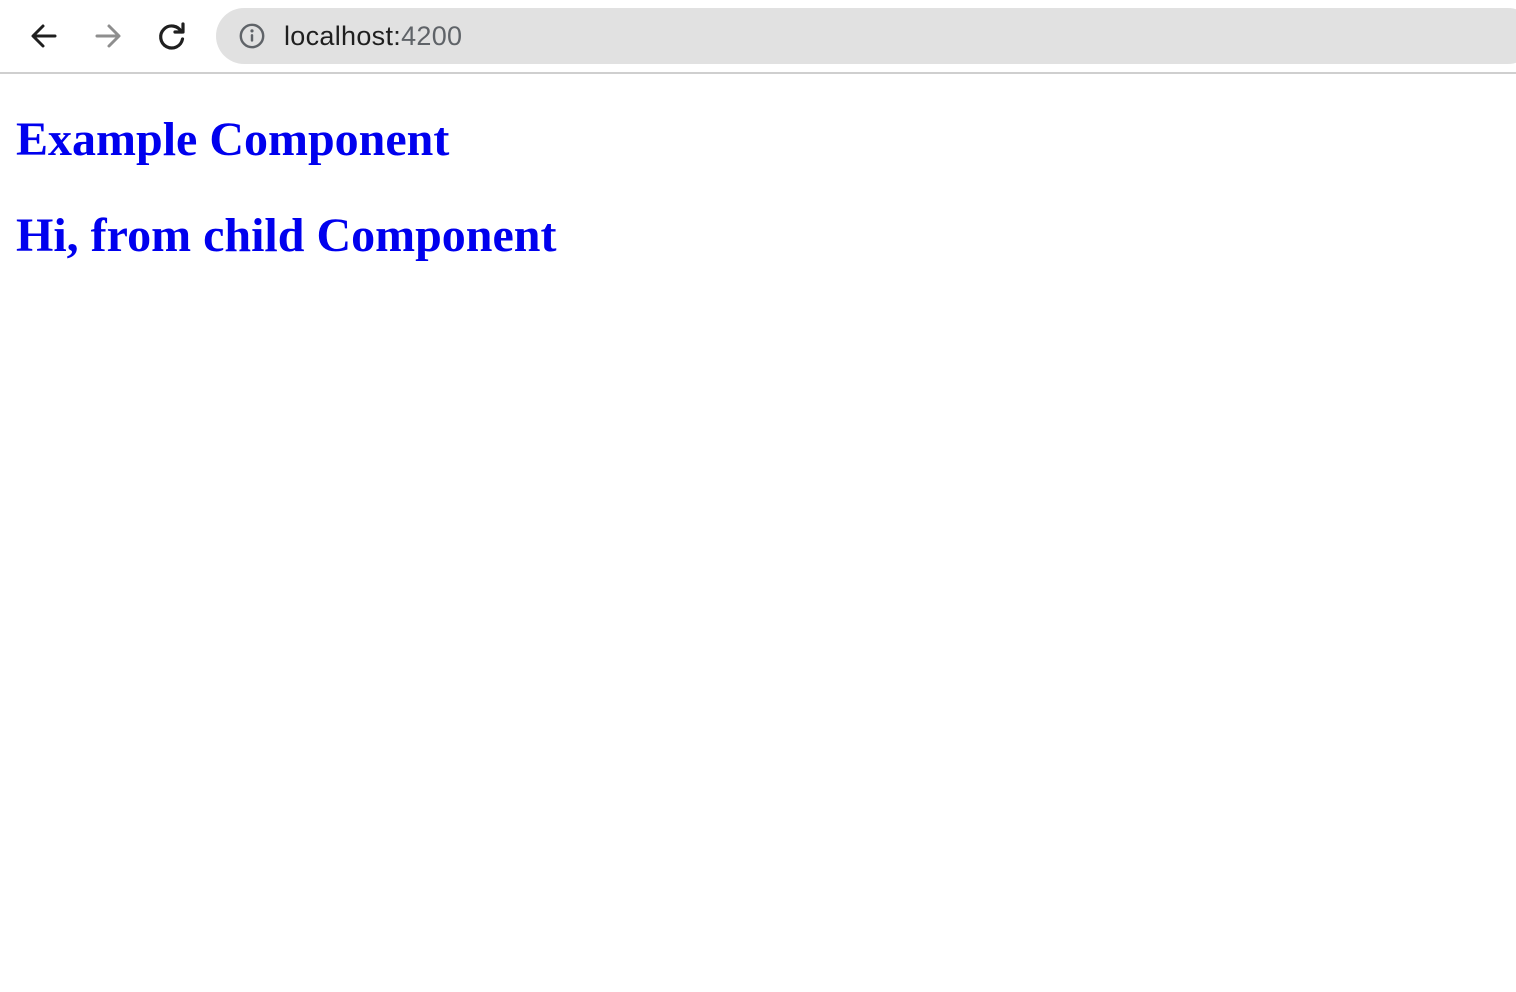  Describe the element at coordinates (343, 35) in the screenshot. I see `url-host: localhost:` at that location.